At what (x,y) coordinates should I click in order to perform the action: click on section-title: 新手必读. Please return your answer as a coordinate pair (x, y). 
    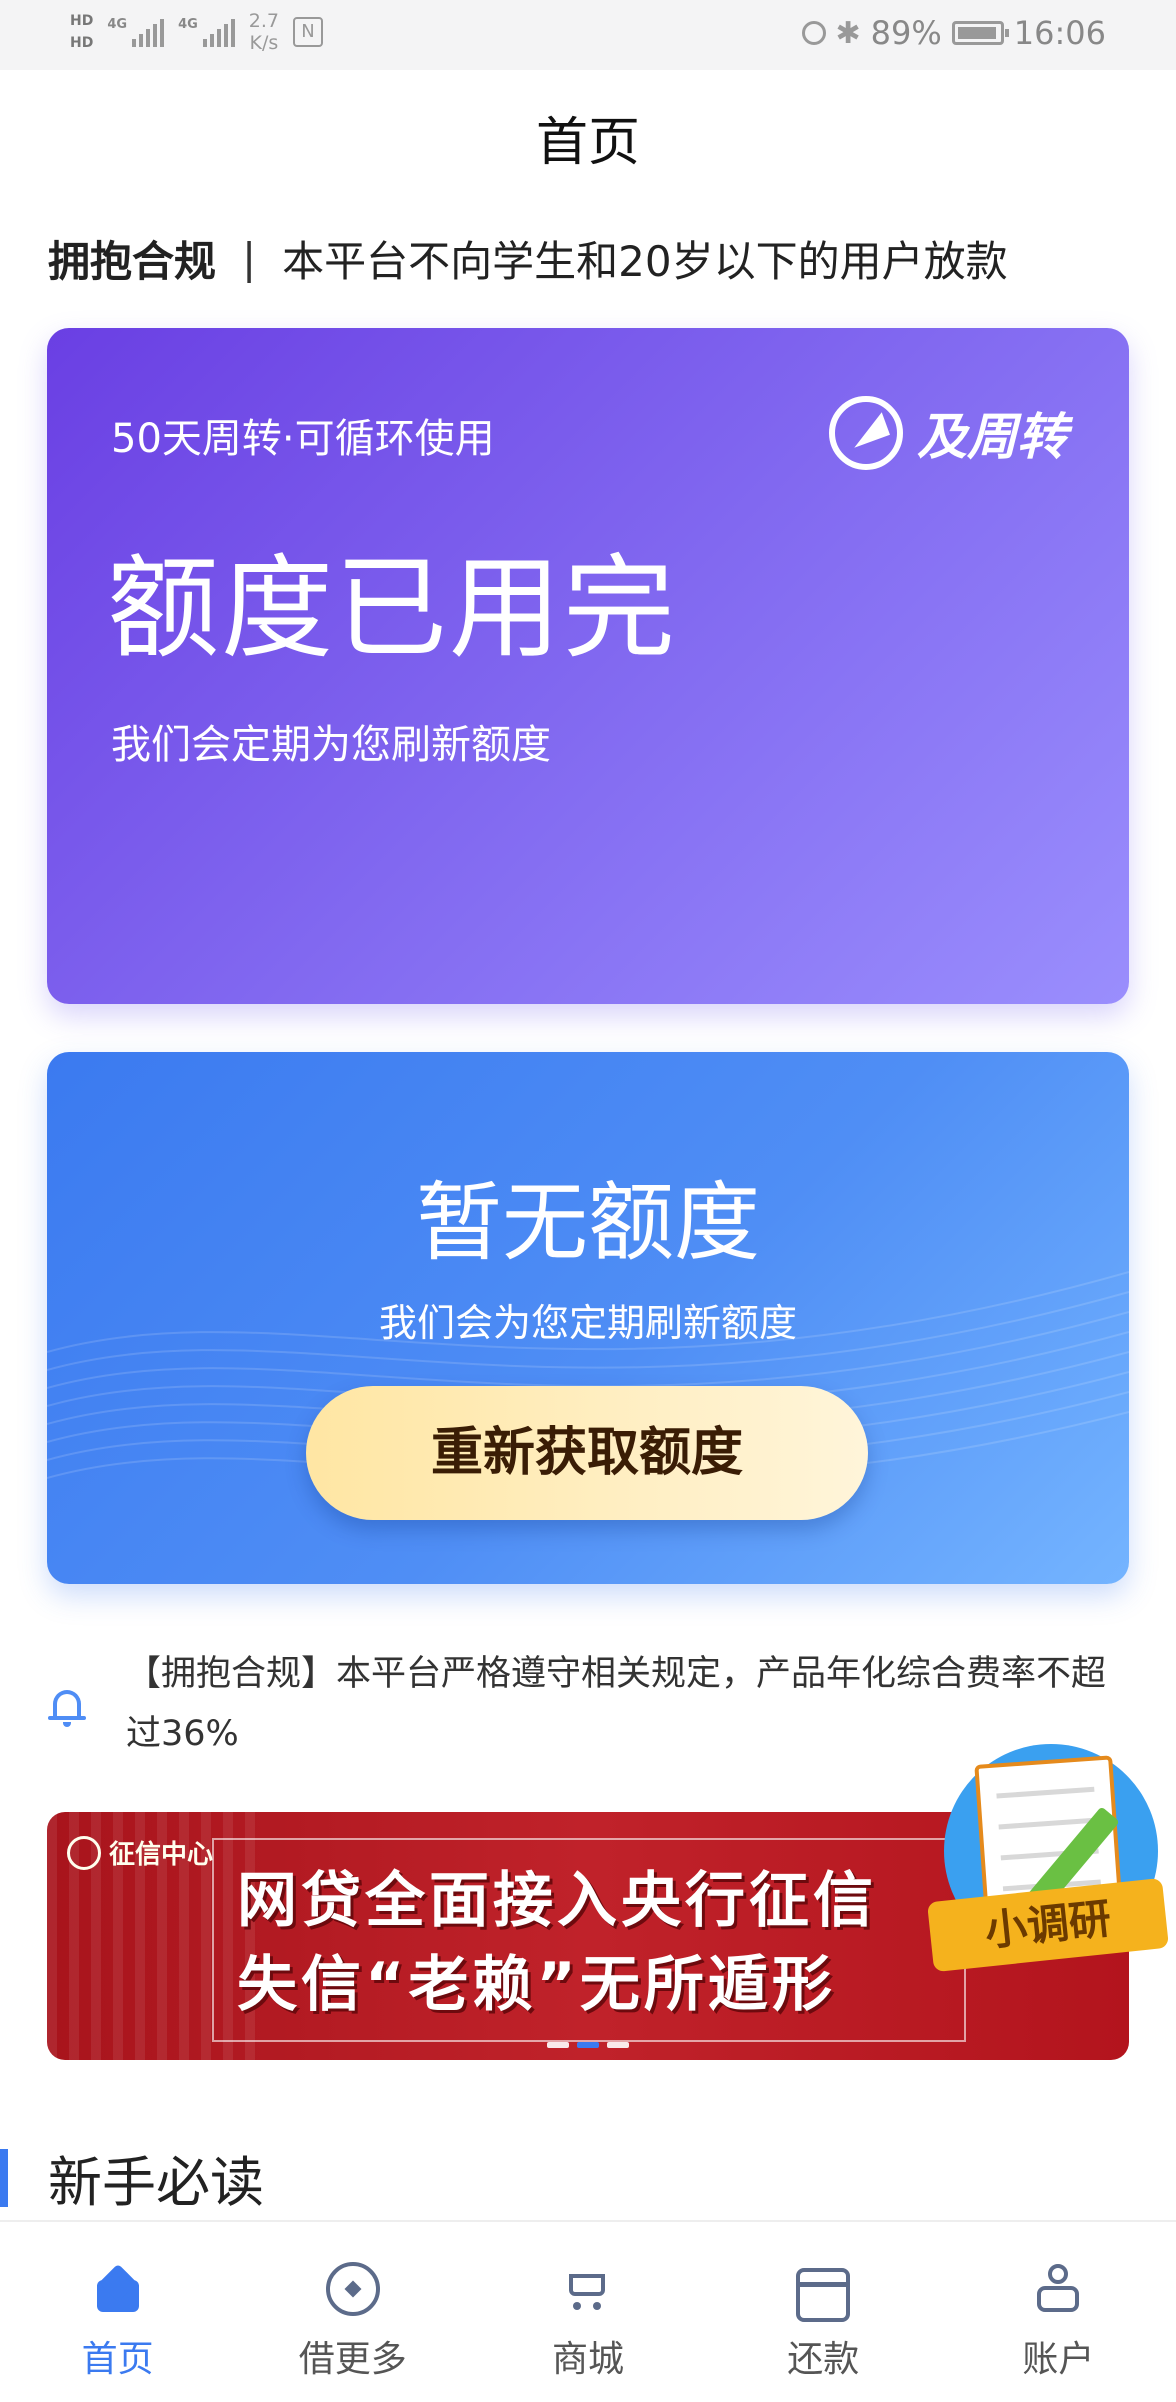
    Looking at the image, I should click on (156, 2182).